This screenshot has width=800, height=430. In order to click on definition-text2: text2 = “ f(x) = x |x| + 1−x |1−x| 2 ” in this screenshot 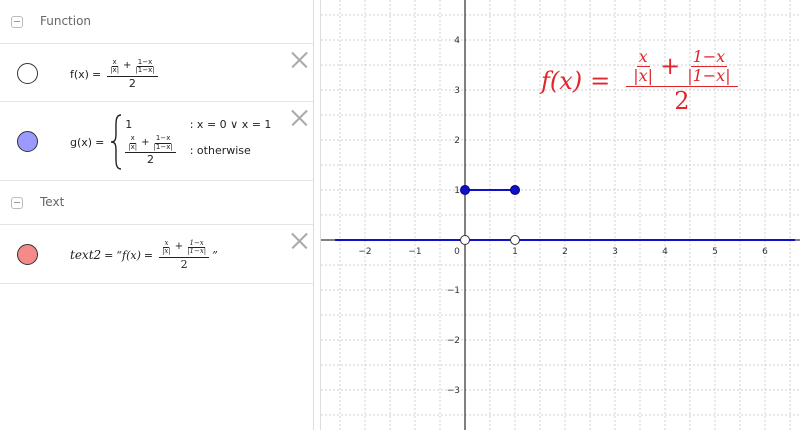, I will do `click(144, 255)`.